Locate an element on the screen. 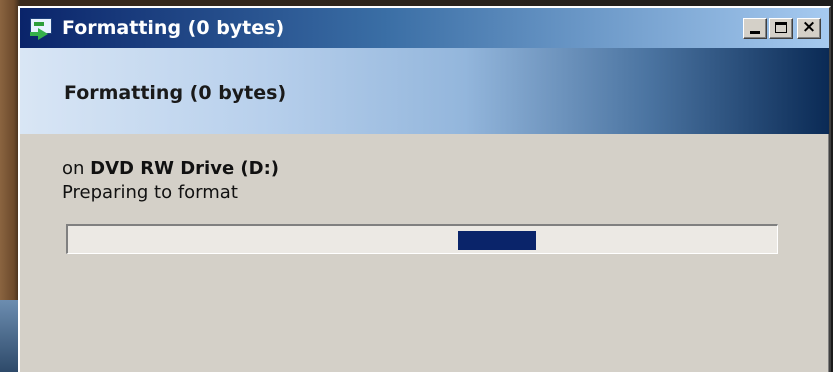  drive-name: DVD RW Drive (D:) is located at coordinates (185, 168).